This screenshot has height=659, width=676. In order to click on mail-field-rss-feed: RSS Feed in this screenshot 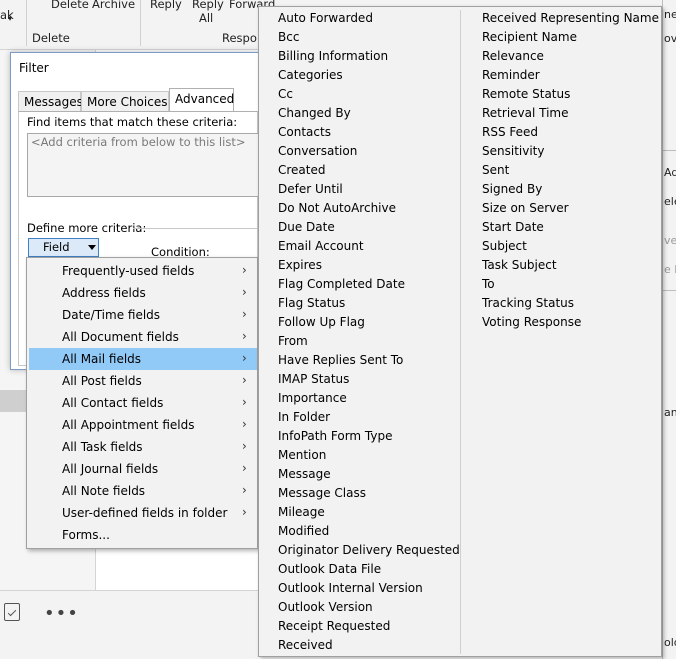, I will do `click(510, 134)`.